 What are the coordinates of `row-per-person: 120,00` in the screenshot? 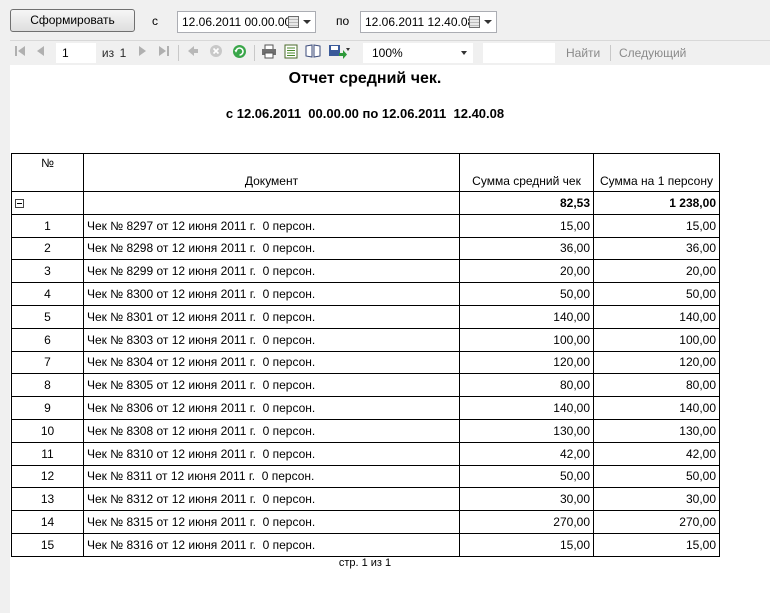 It's located at (656, 362).